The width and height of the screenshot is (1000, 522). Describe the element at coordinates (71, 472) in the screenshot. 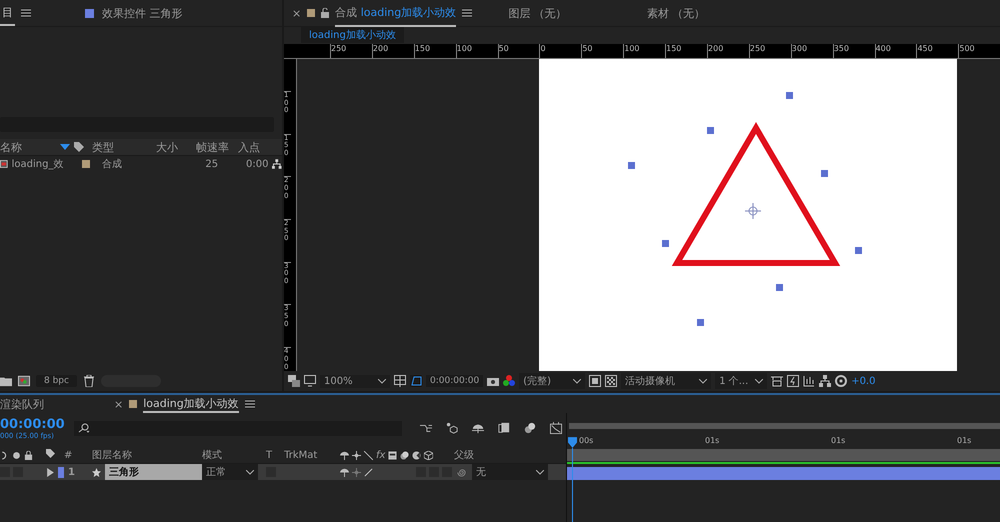

I see `layer-number: 1` at that location.